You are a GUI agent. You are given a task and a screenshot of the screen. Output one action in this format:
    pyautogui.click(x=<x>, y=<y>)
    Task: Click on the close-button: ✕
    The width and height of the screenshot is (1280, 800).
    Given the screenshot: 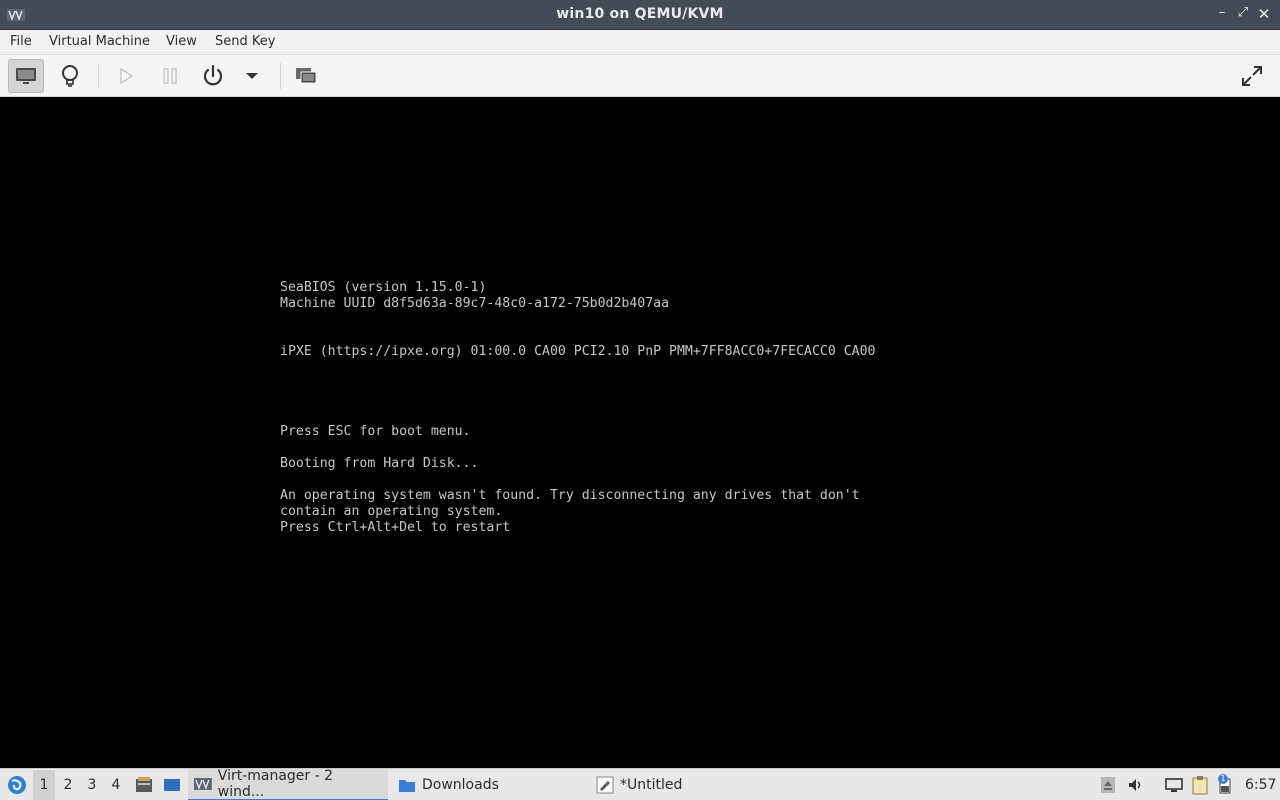 What is the action you would take?
    pyautogui.click(x=1264, y=14)
    